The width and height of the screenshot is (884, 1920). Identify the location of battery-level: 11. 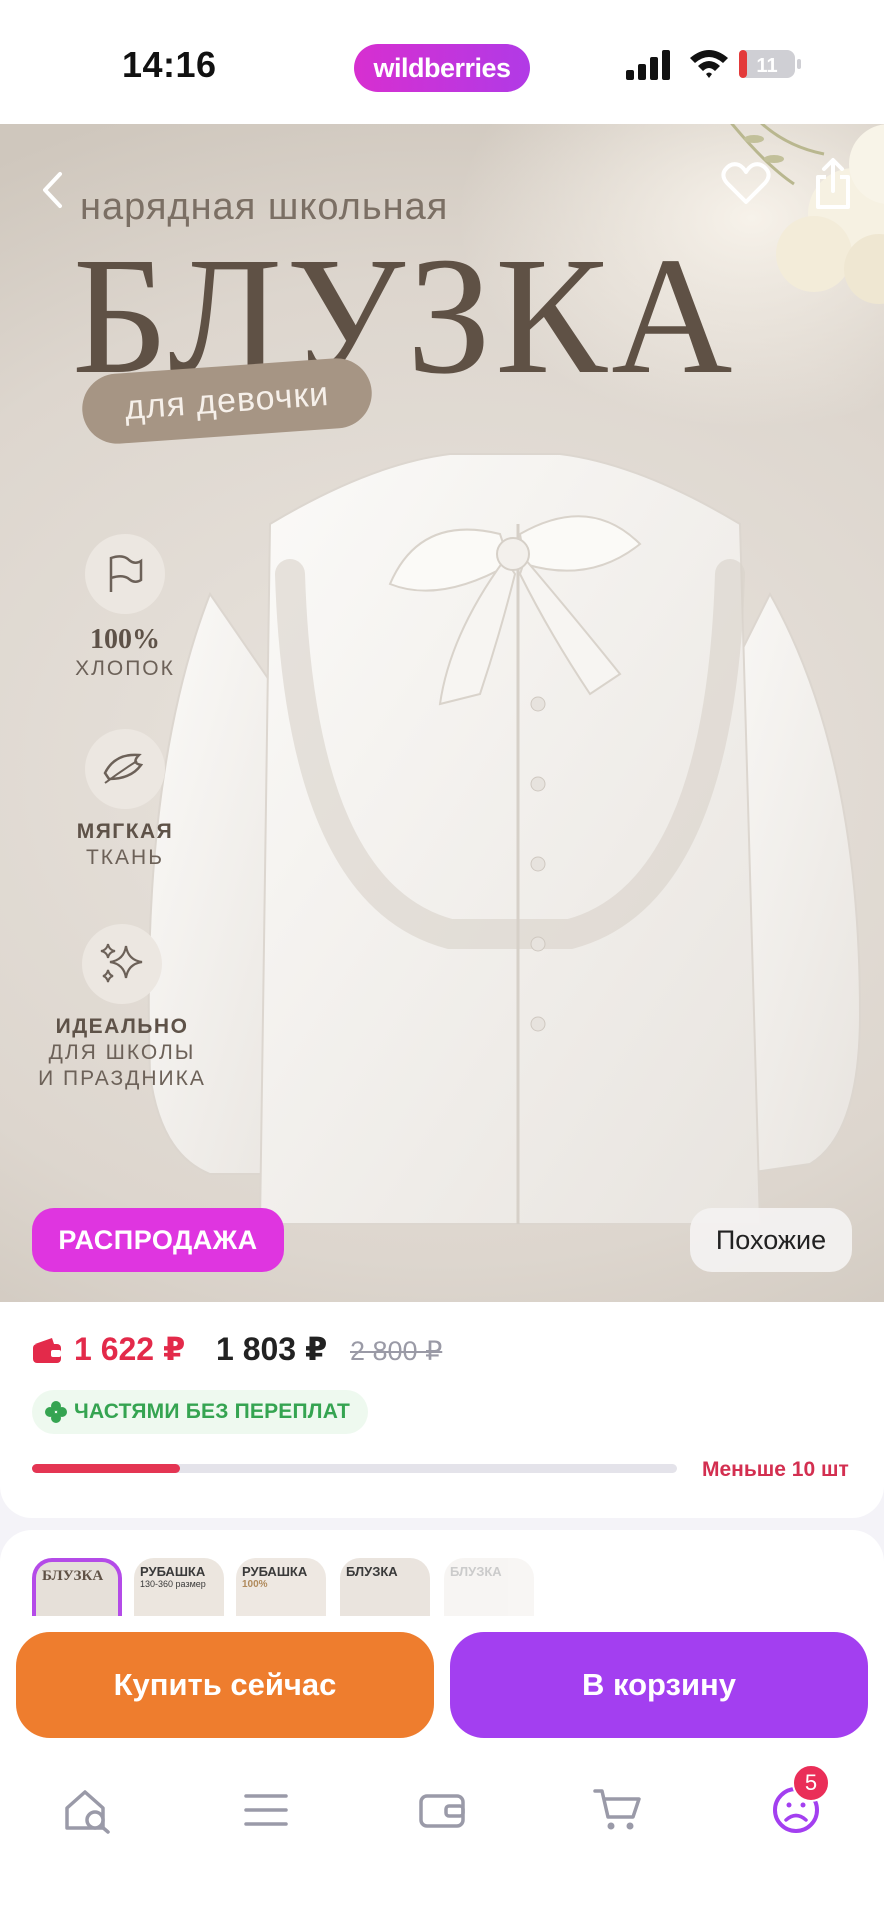
(766, 66).